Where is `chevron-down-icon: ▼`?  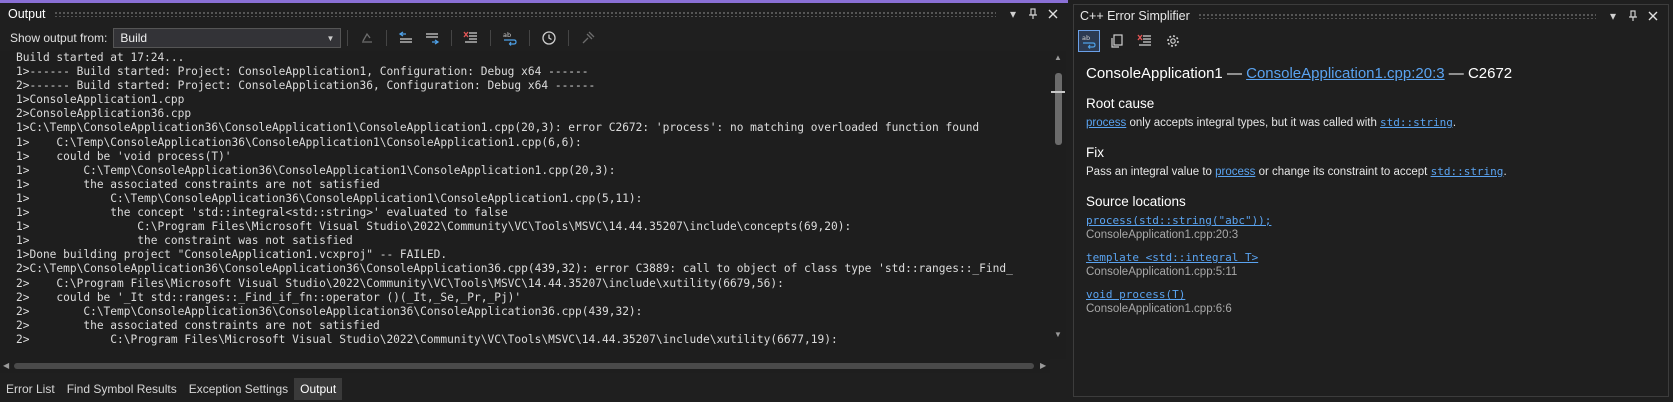
chevron-down-icon: ▼ is located at coordinates (330, 38).